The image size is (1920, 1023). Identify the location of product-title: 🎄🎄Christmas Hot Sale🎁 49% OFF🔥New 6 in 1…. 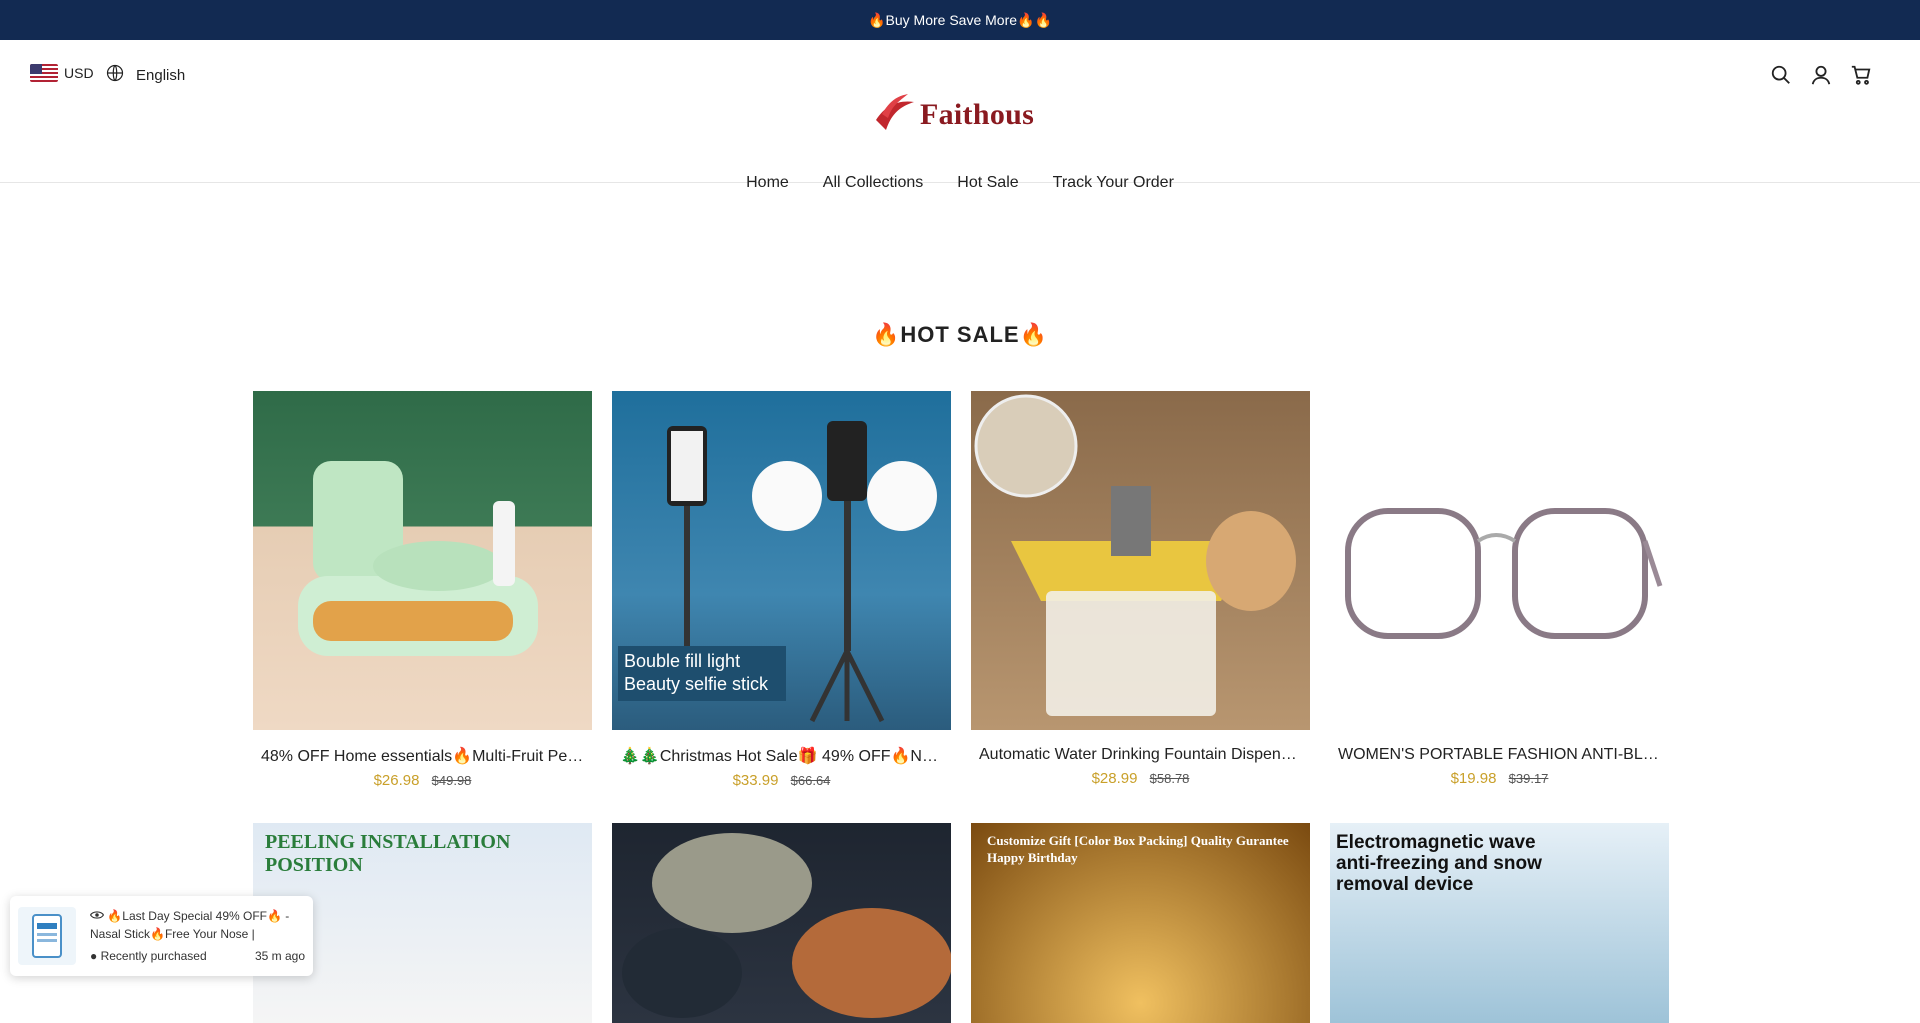
(781, 756).